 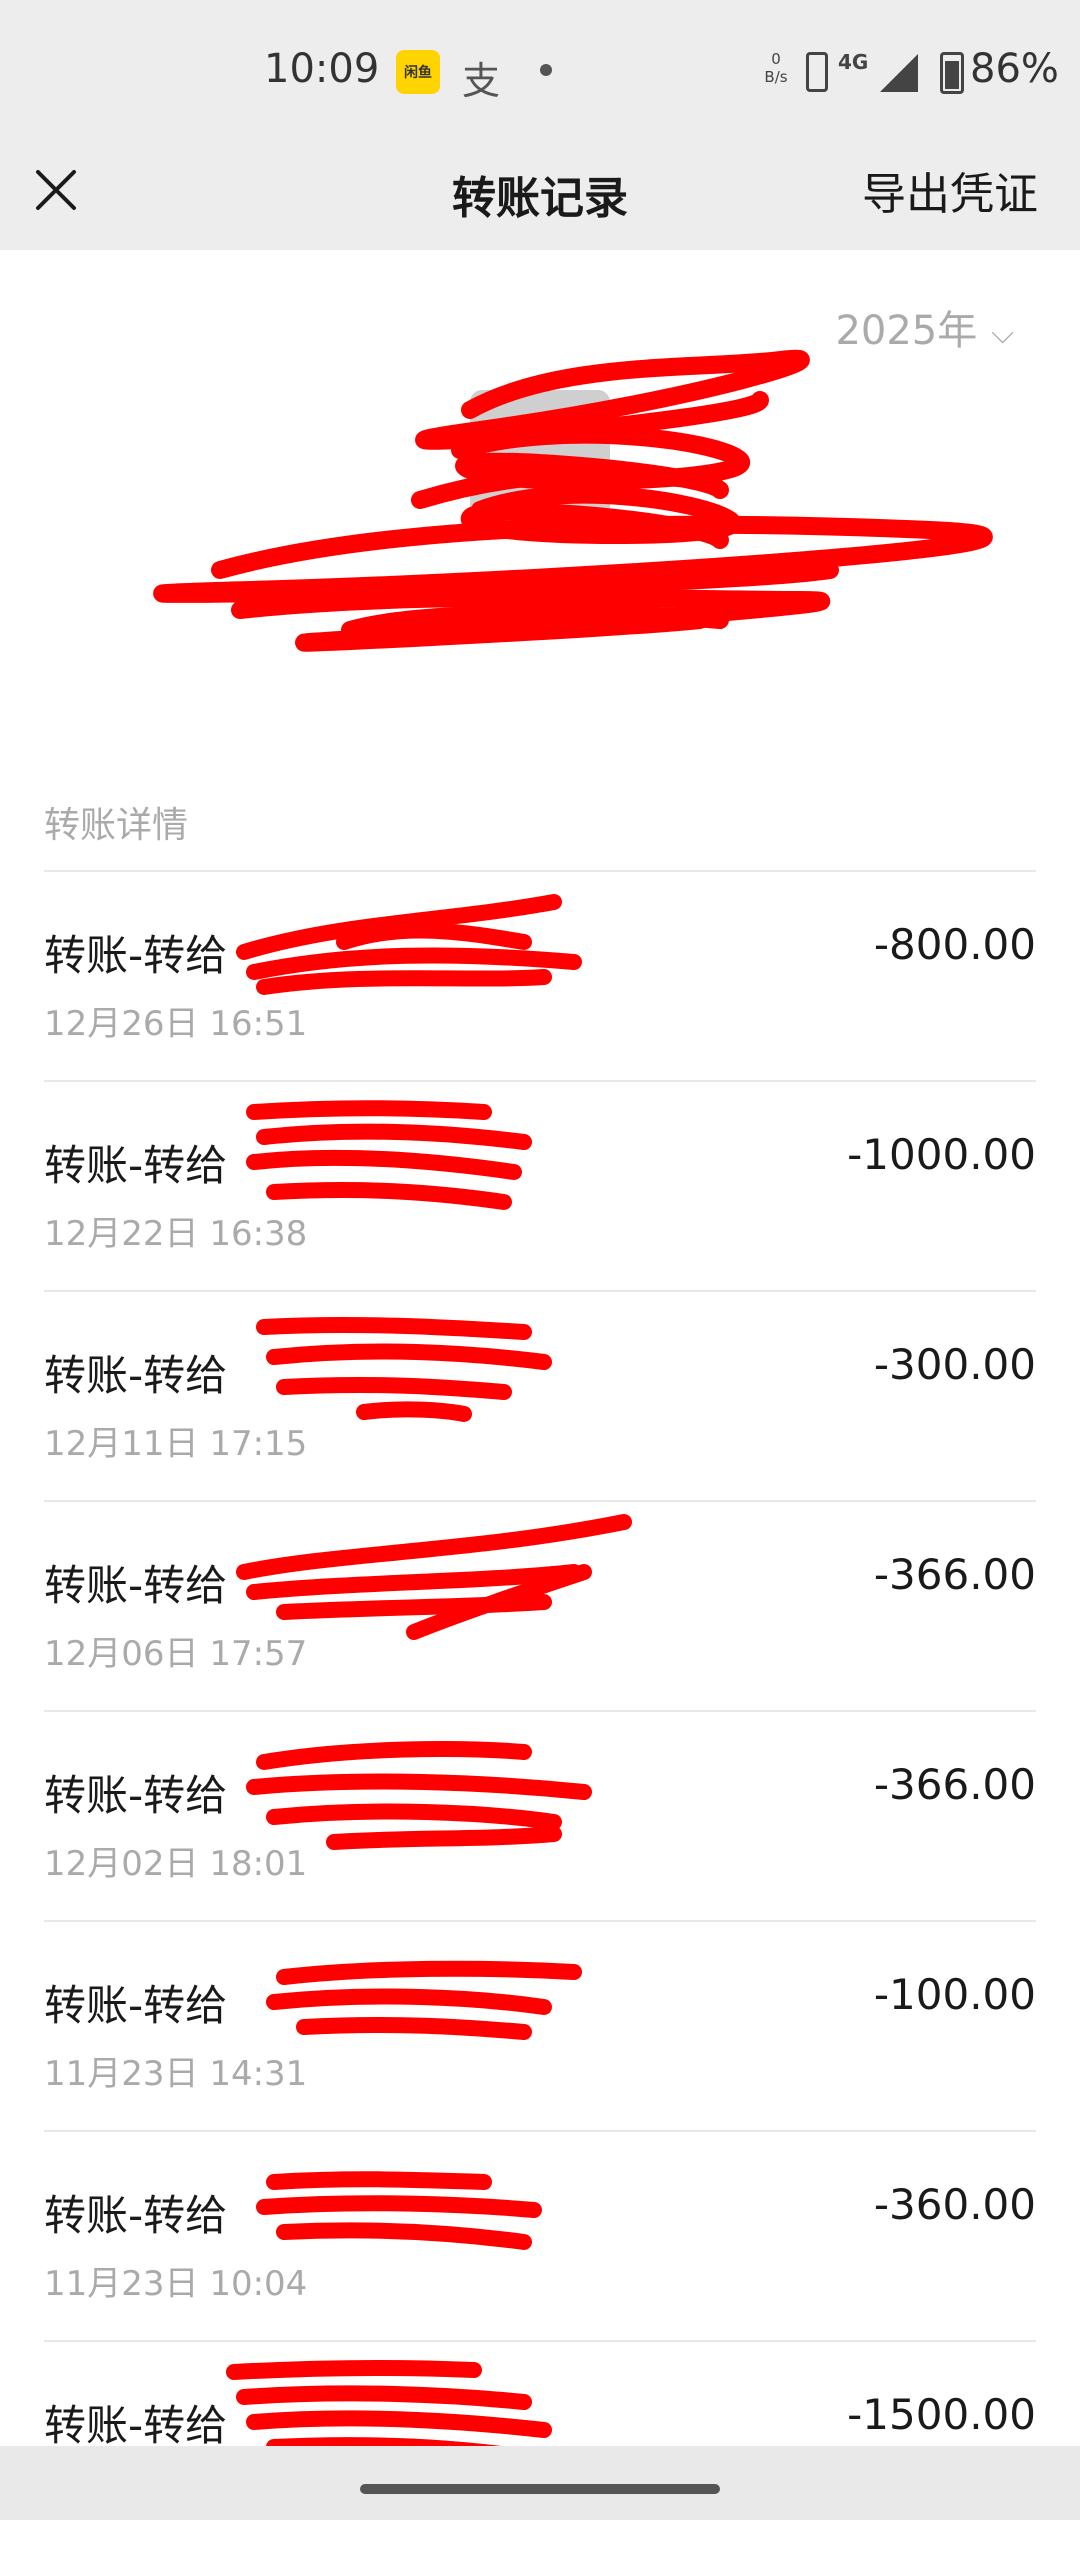 I want to click on record-time: 12月26日 16:51, so click(x=176, y=1024).